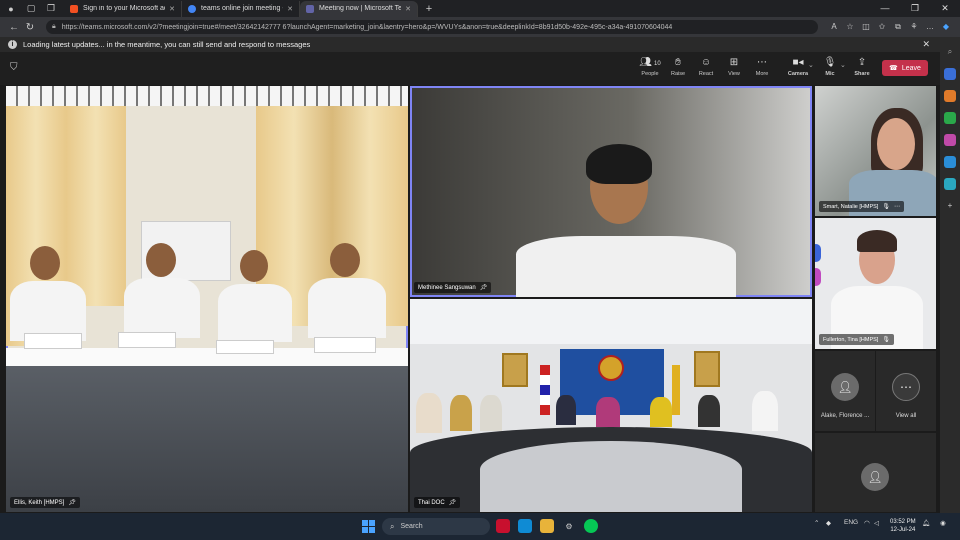 The height and width of the screenshot is (540, 960). Describe the element at coordinates (950, 184) in the screenshot. I see `drop-icon` at that location.